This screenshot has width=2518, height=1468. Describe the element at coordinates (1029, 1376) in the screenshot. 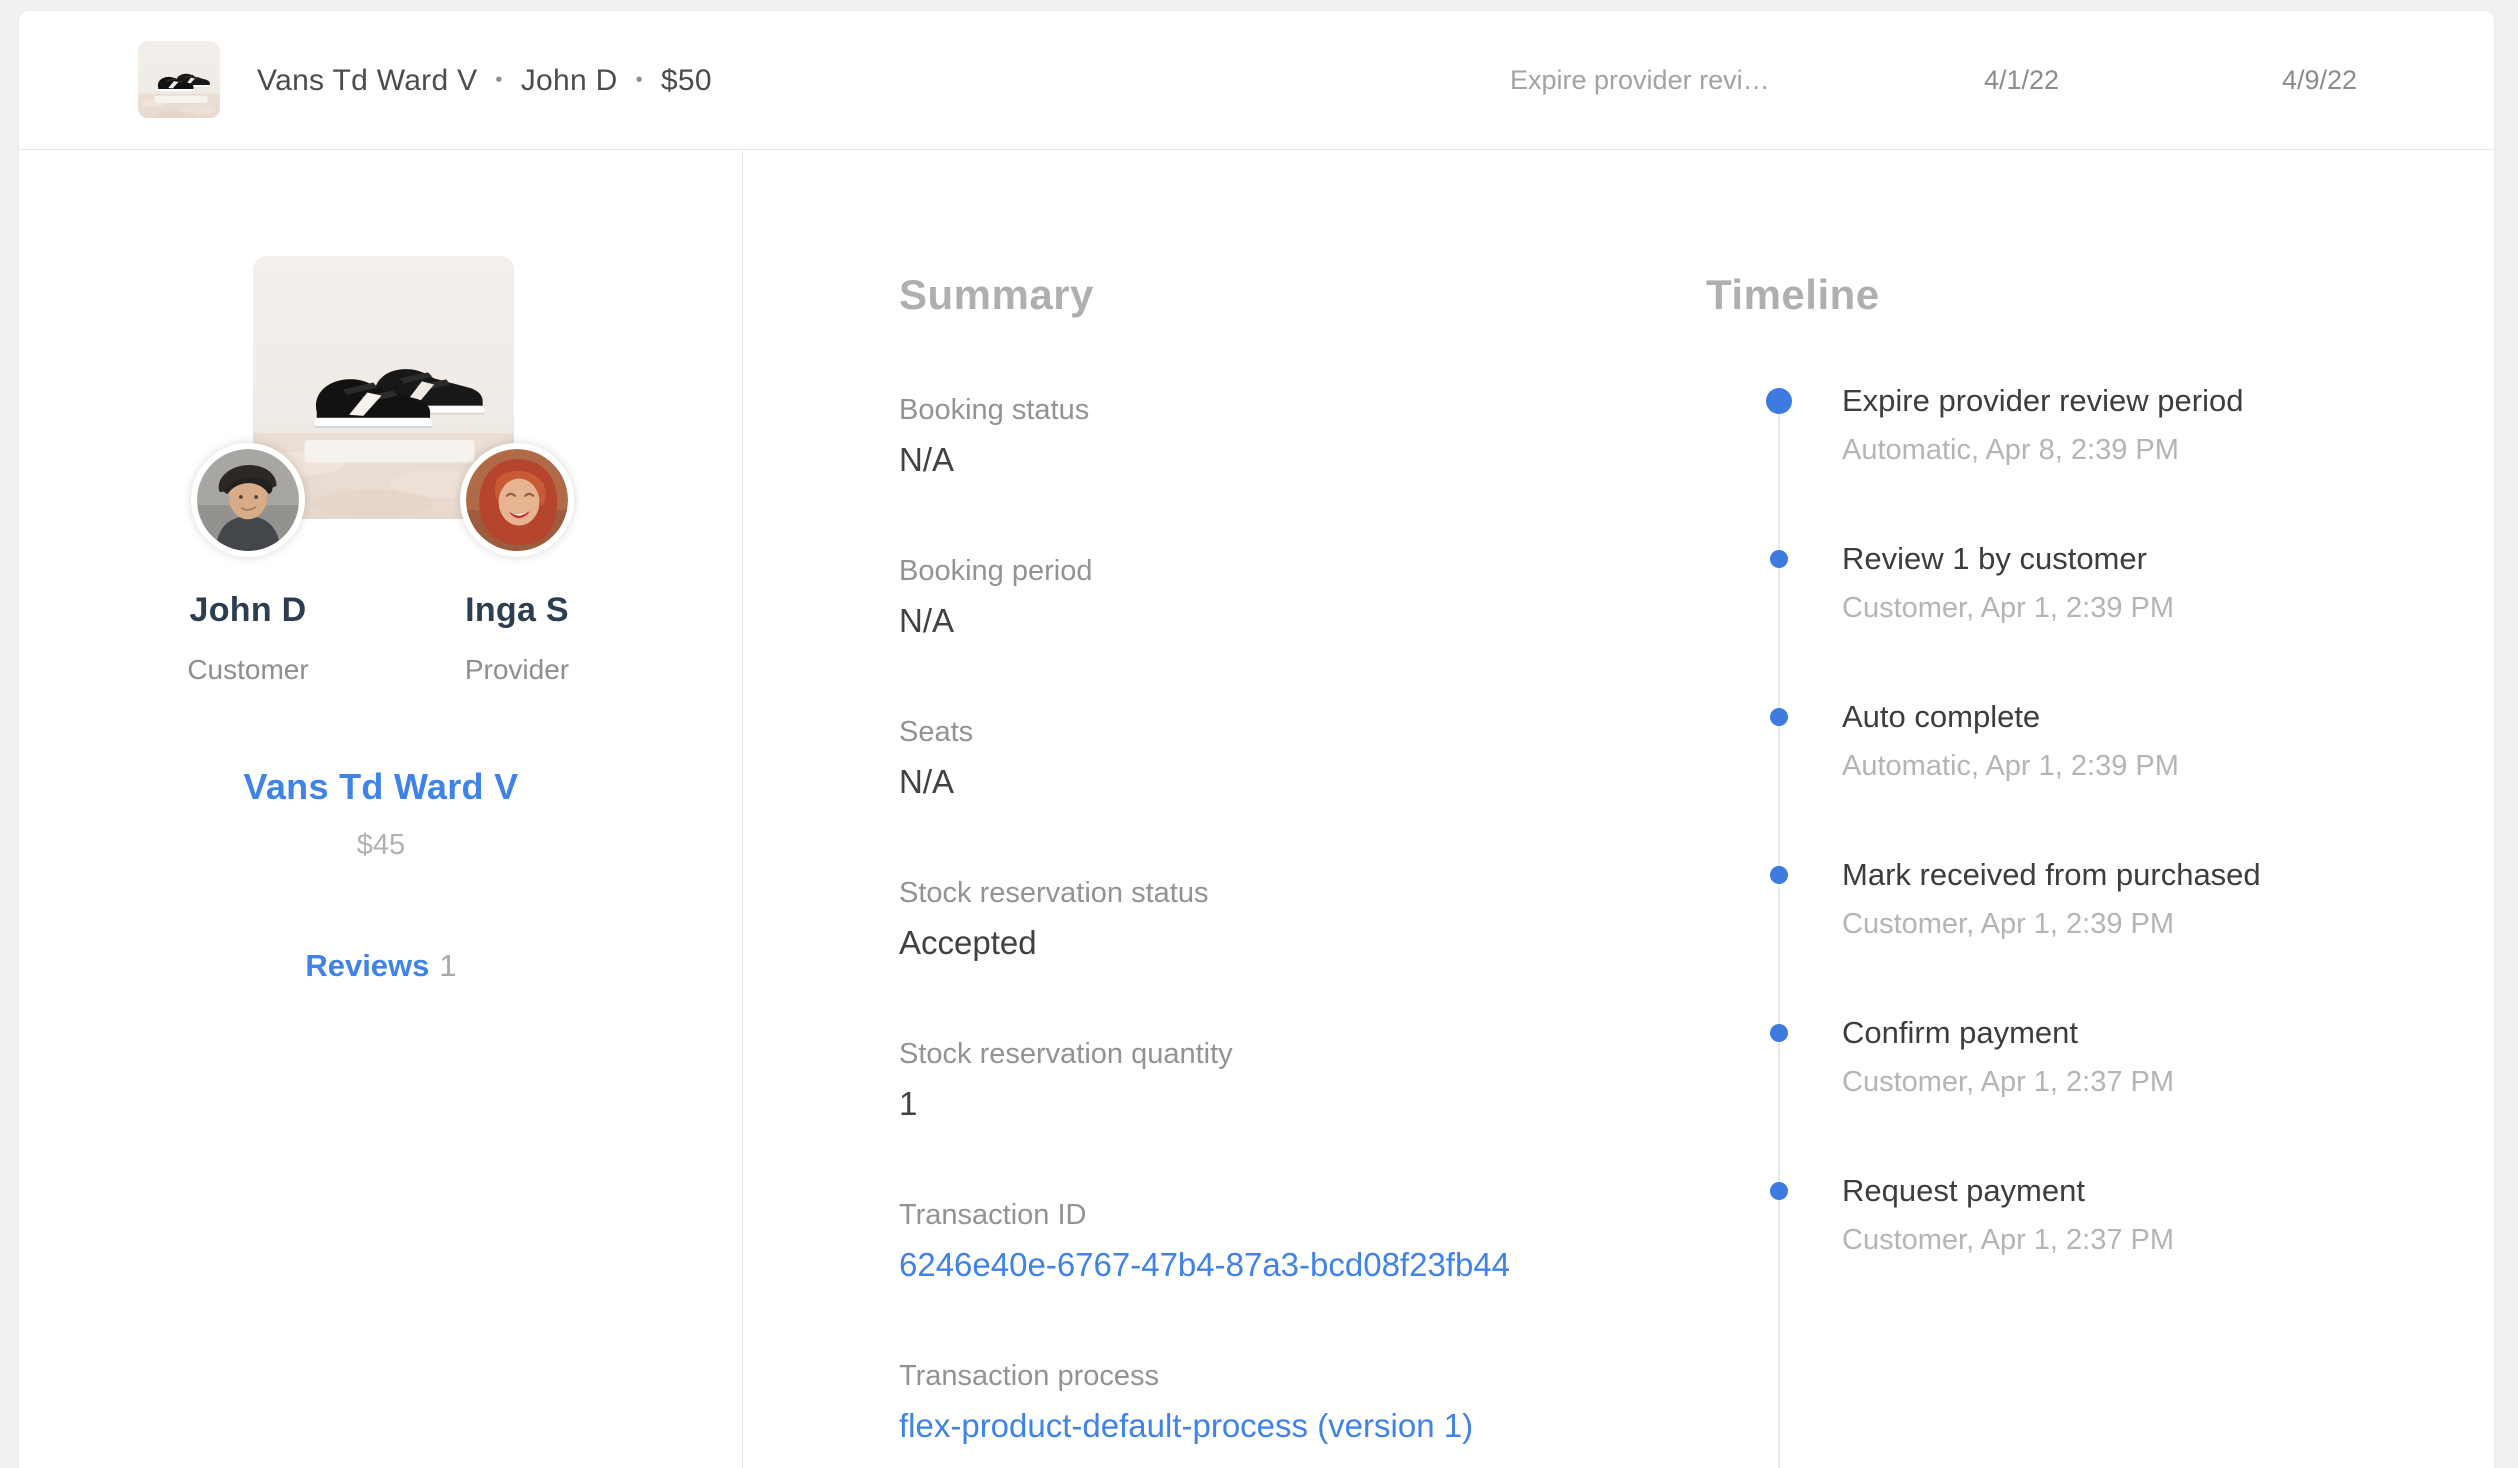

I see `field-label: Transaction process` at that location.